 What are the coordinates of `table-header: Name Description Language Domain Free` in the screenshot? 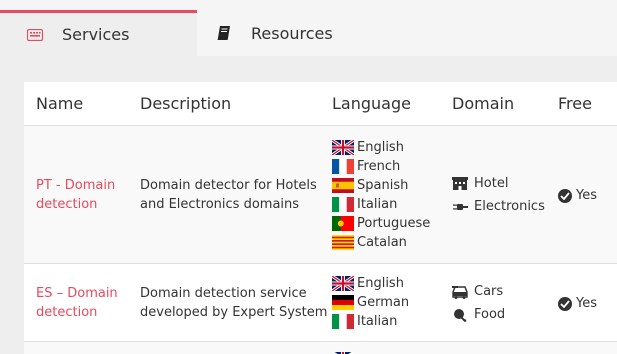 It's located at (320, 104).